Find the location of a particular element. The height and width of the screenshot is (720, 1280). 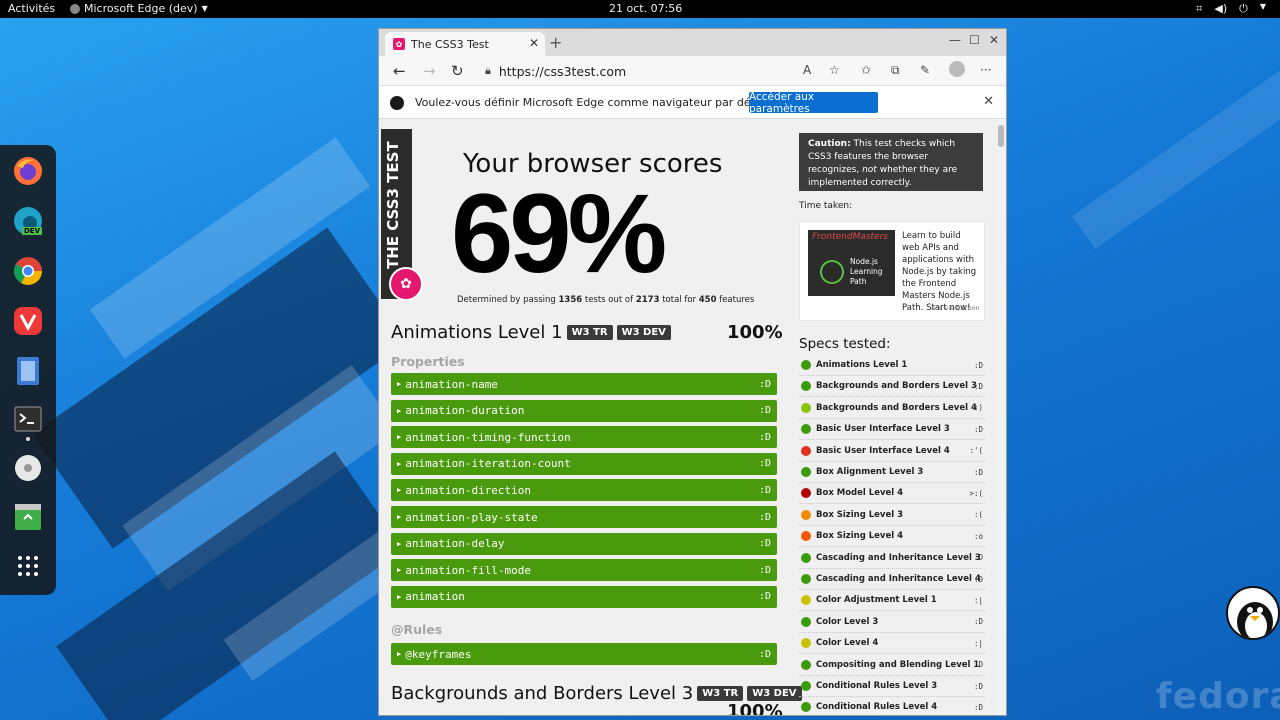

spec-list-item: Basic User Interface Level 4:'( is located at coordinates (892, 451).